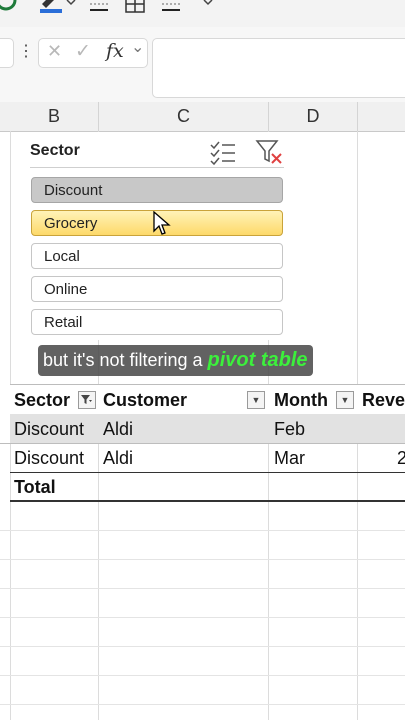 The width and height of the screenshot is (405, 720). I want to click on slicer-item-online: Online, so click(157, 289).